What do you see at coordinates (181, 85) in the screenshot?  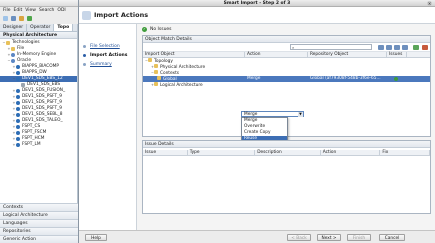 I see `object-label: Logical Architecture` at bounding box center [181, 85].